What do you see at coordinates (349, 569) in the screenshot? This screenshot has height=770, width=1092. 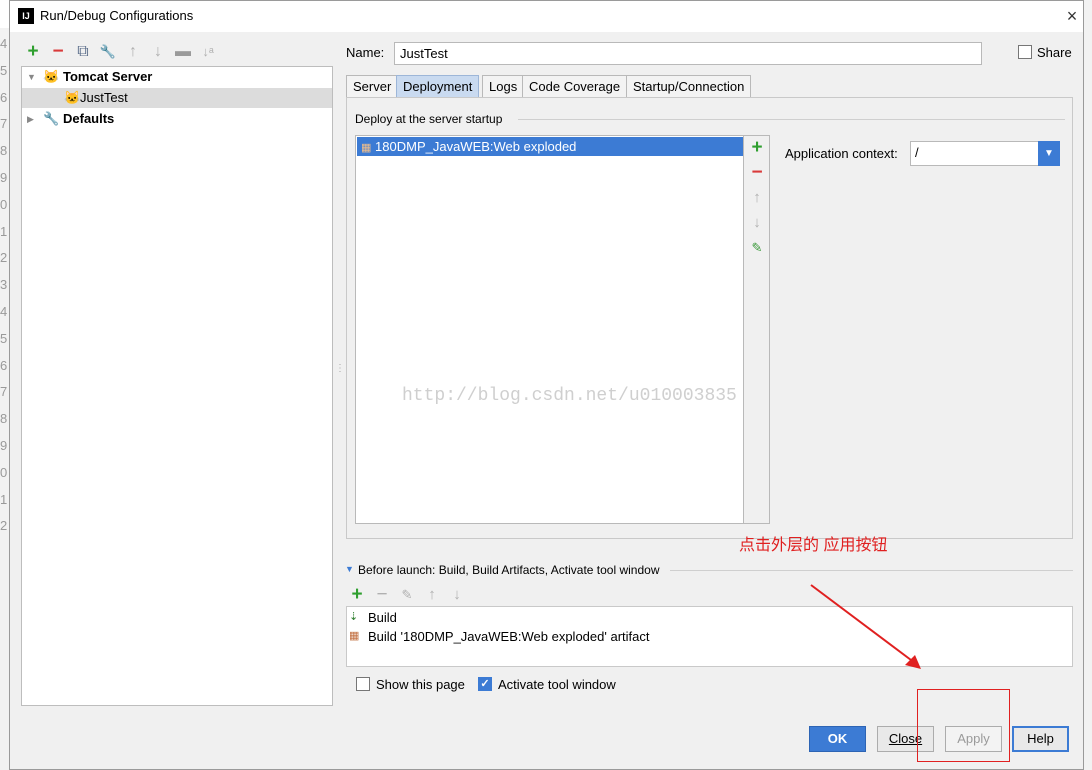 I see `collapse-arrow-icon: ▼` at bounding box center [349, 569].